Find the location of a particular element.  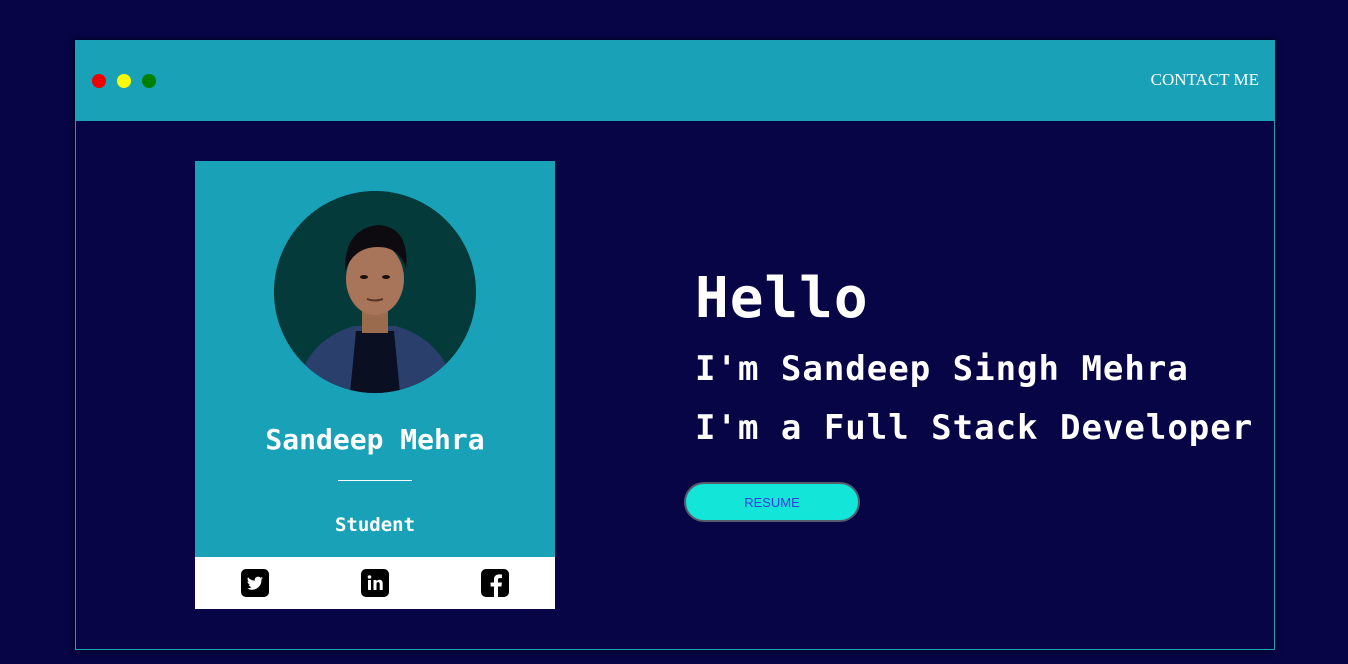

linkedin-icon is located at coordinates (375, 583).